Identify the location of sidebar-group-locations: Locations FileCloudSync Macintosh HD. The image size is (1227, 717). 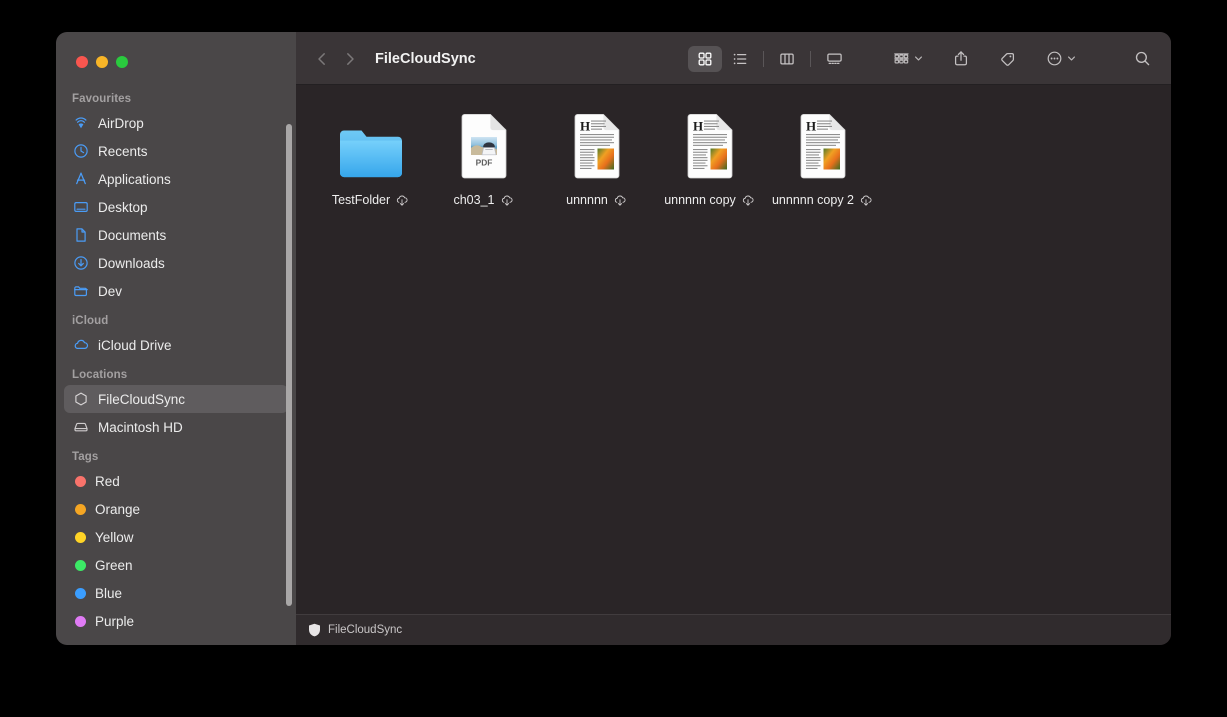
(176, 405).